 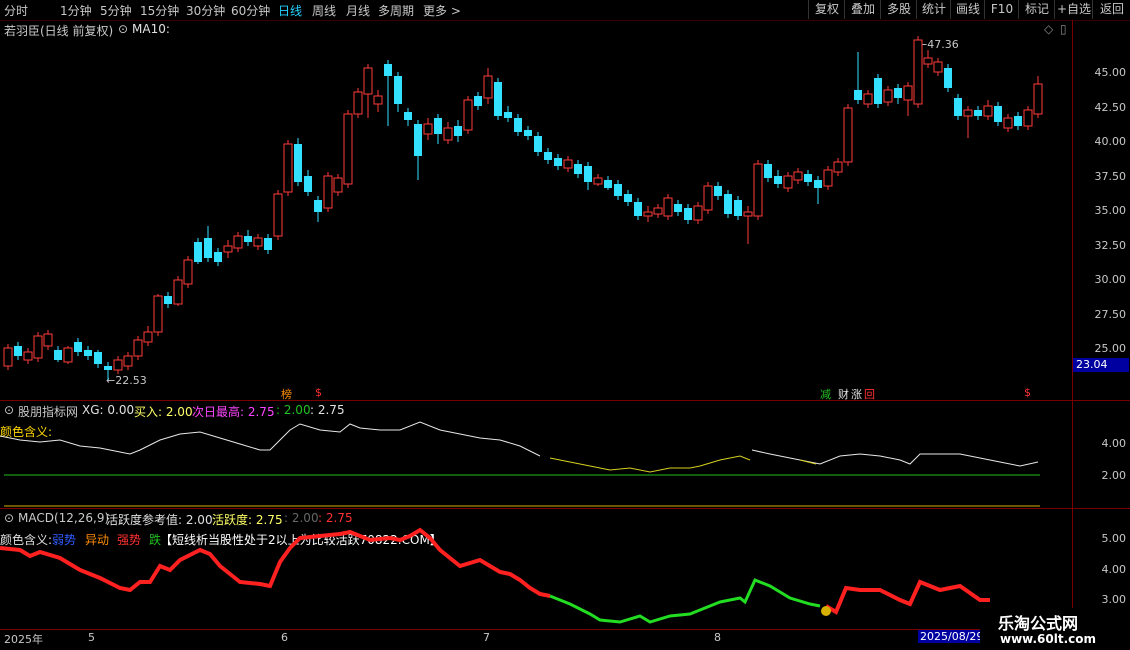 I want to click on money-bag-icon, so click(x=826, y=611).